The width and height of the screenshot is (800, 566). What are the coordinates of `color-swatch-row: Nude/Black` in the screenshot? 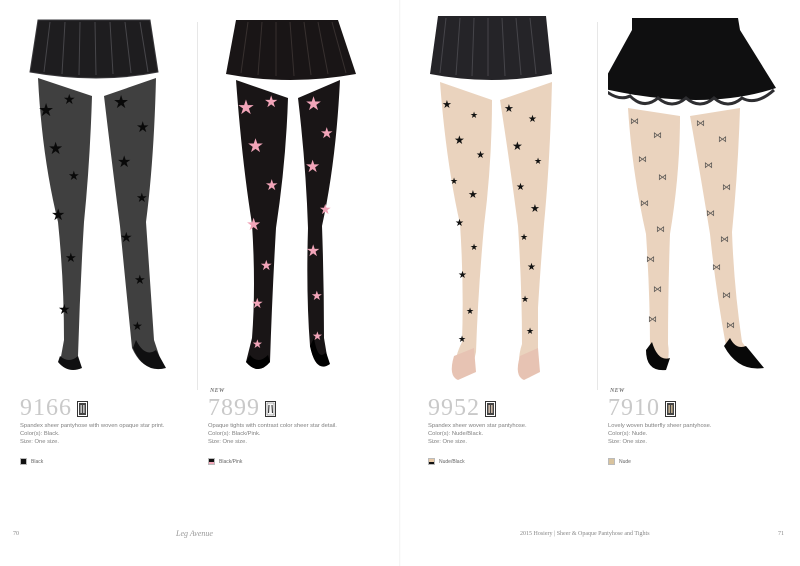 It's located at (446, 461).